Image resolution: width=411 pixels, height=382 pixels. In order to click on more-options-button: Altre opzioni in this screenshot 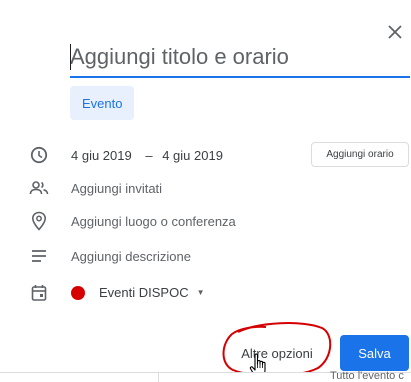, I will do `click(277, 353)`.